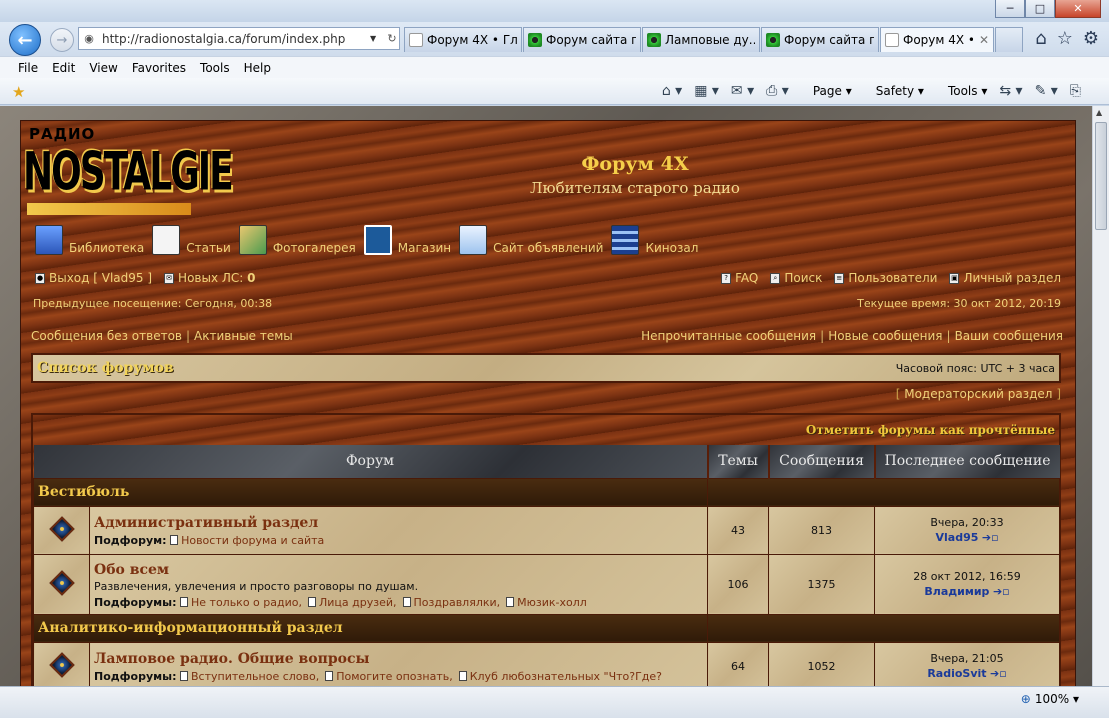  Describe the element at coordinates (101, 278) in the screenshot. I see `logout-label: Выход [ Vlad95 ]` at that location.